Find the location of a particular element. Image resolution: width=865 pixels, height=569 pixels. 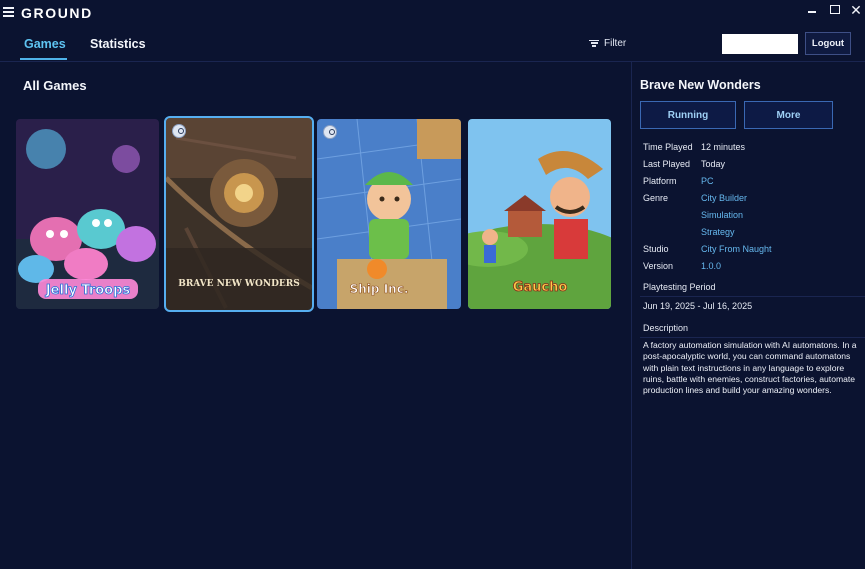

more-button: More is located at coordinates (788, 115).